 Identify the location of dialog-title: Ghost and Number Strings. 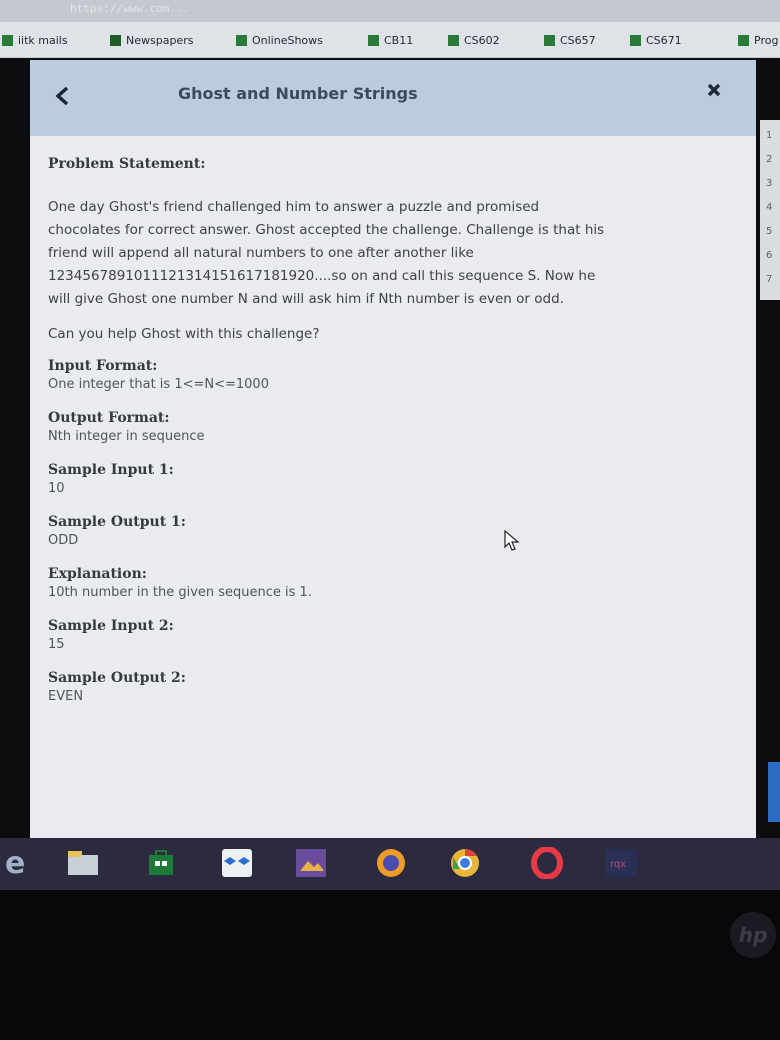
(298, 93).